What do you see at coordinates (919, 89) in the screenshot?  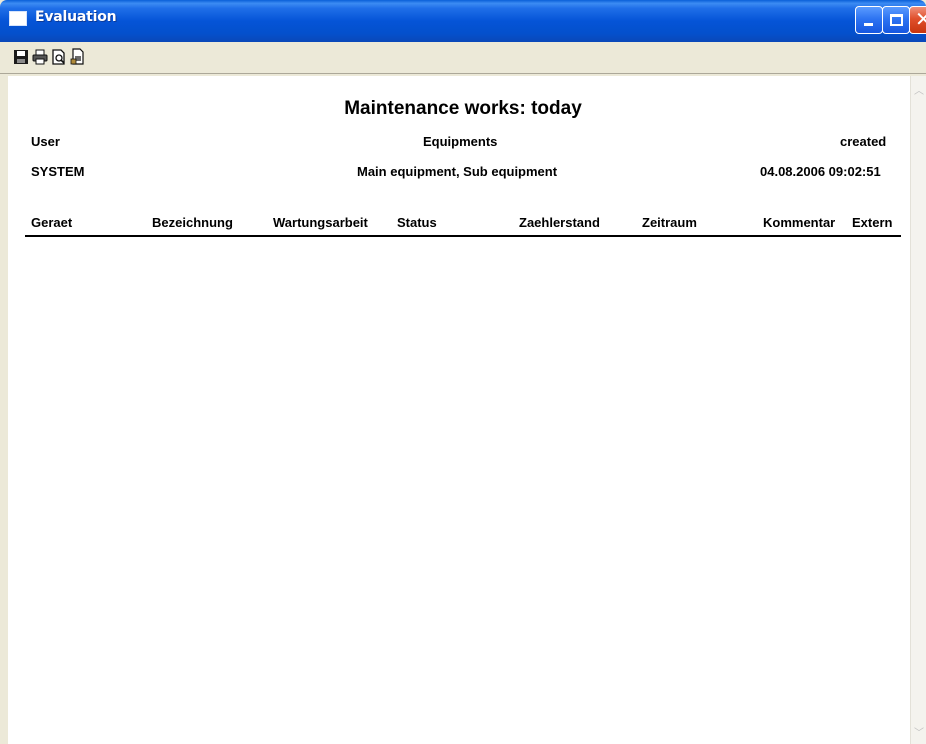 I see `scroll-up-icon: ︿` at bounding box center [919, 89].